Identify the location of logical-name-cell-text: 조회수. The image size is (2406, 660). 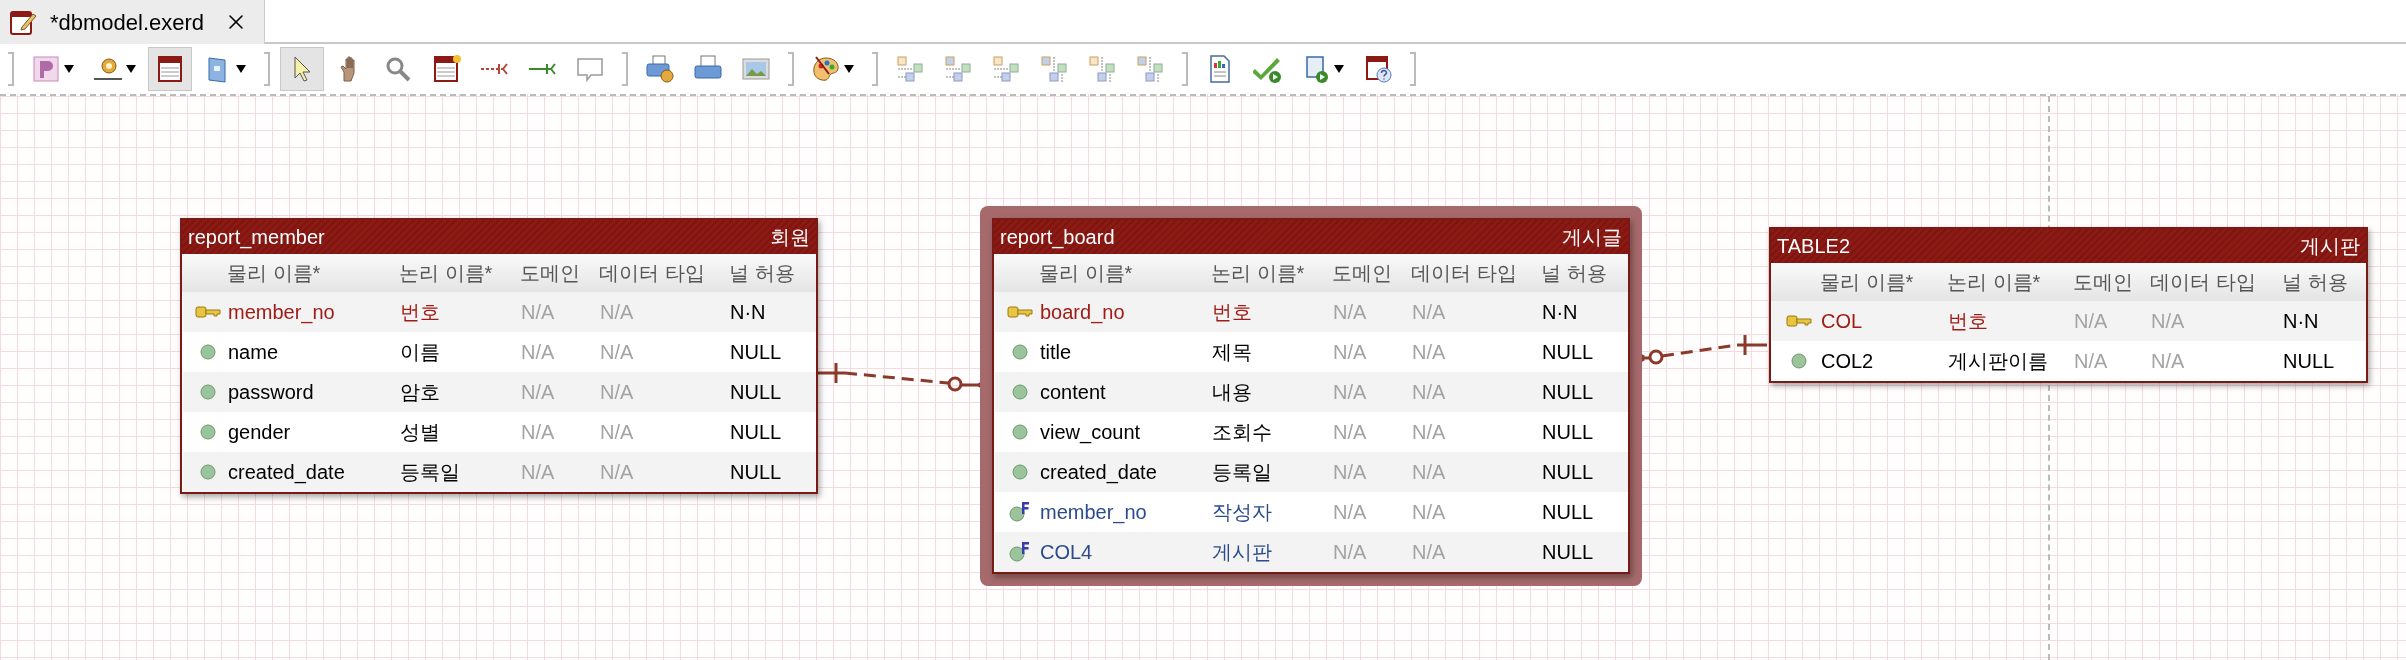
(1242, 432).